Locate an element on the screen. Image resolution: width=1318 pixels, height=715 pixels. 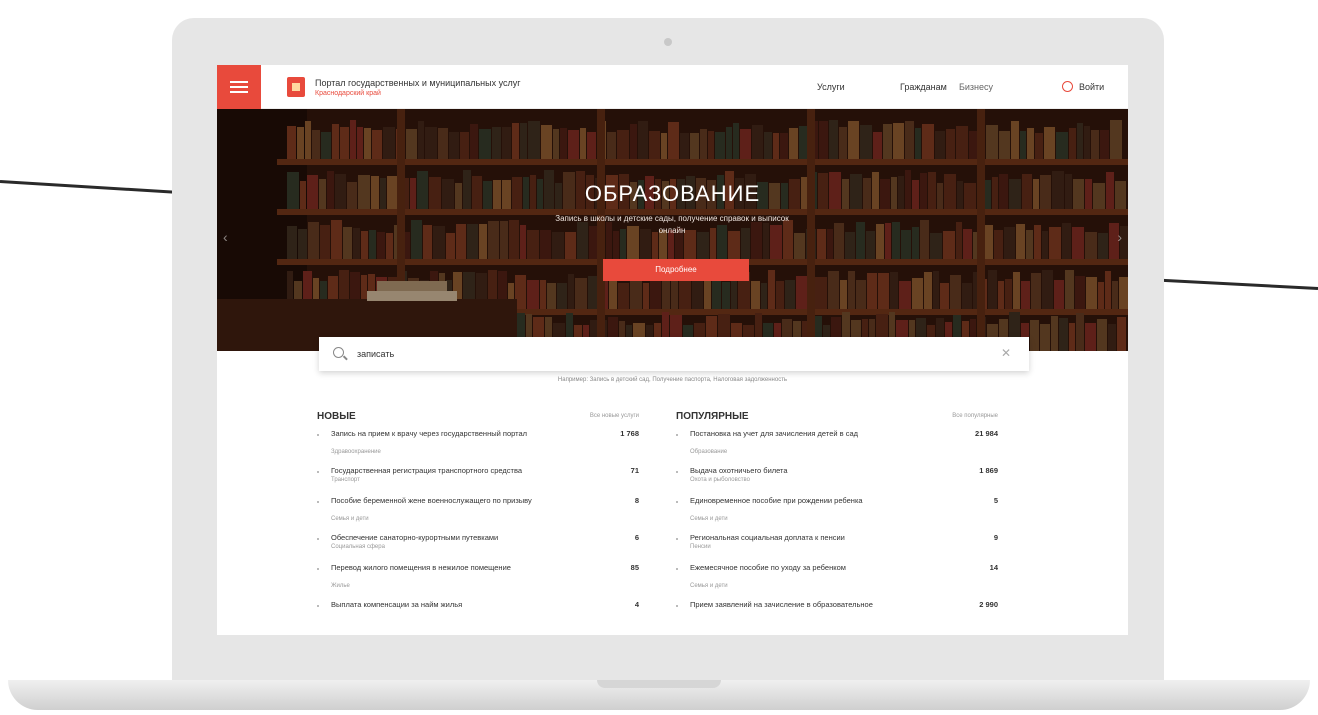
all-link: Все новые услуги is located at coordinates (614, 416).